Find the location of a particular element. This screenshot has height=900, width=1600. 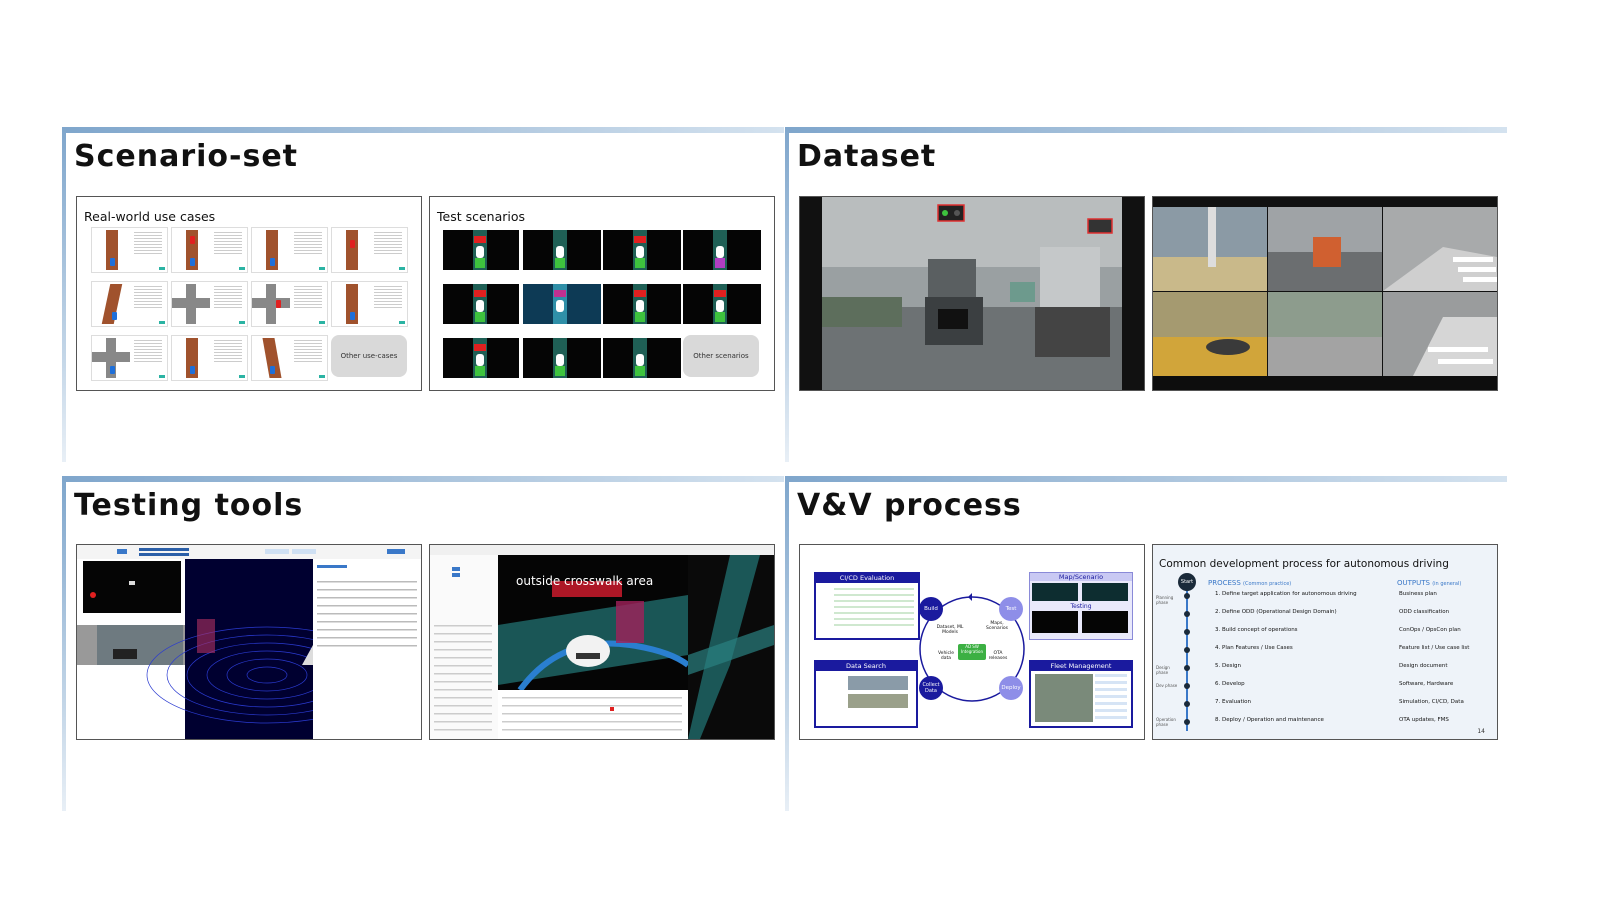

quadrant-title: Dataset is located at coordinates (867, 156).